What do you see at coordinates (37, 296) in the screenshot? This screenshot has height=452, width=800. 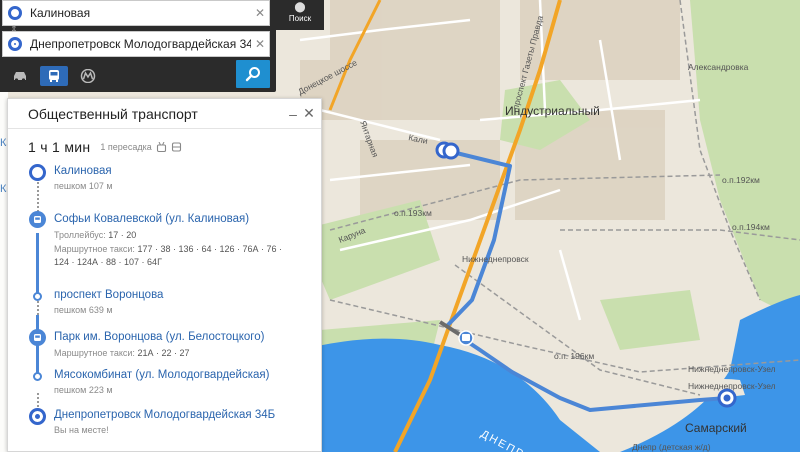 I see `transfer-point-icon` at bounding box center [37, 296].